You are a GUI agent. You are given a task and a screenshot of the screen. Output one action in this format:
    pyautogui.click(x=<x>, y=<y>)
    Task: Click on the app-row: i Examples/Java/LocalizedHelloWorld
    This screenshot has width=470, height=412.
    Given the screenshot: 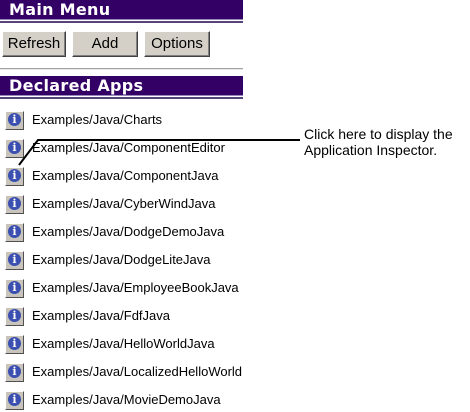 What is the action you would take?
    pyautogui.click(x=121, y=374)
    